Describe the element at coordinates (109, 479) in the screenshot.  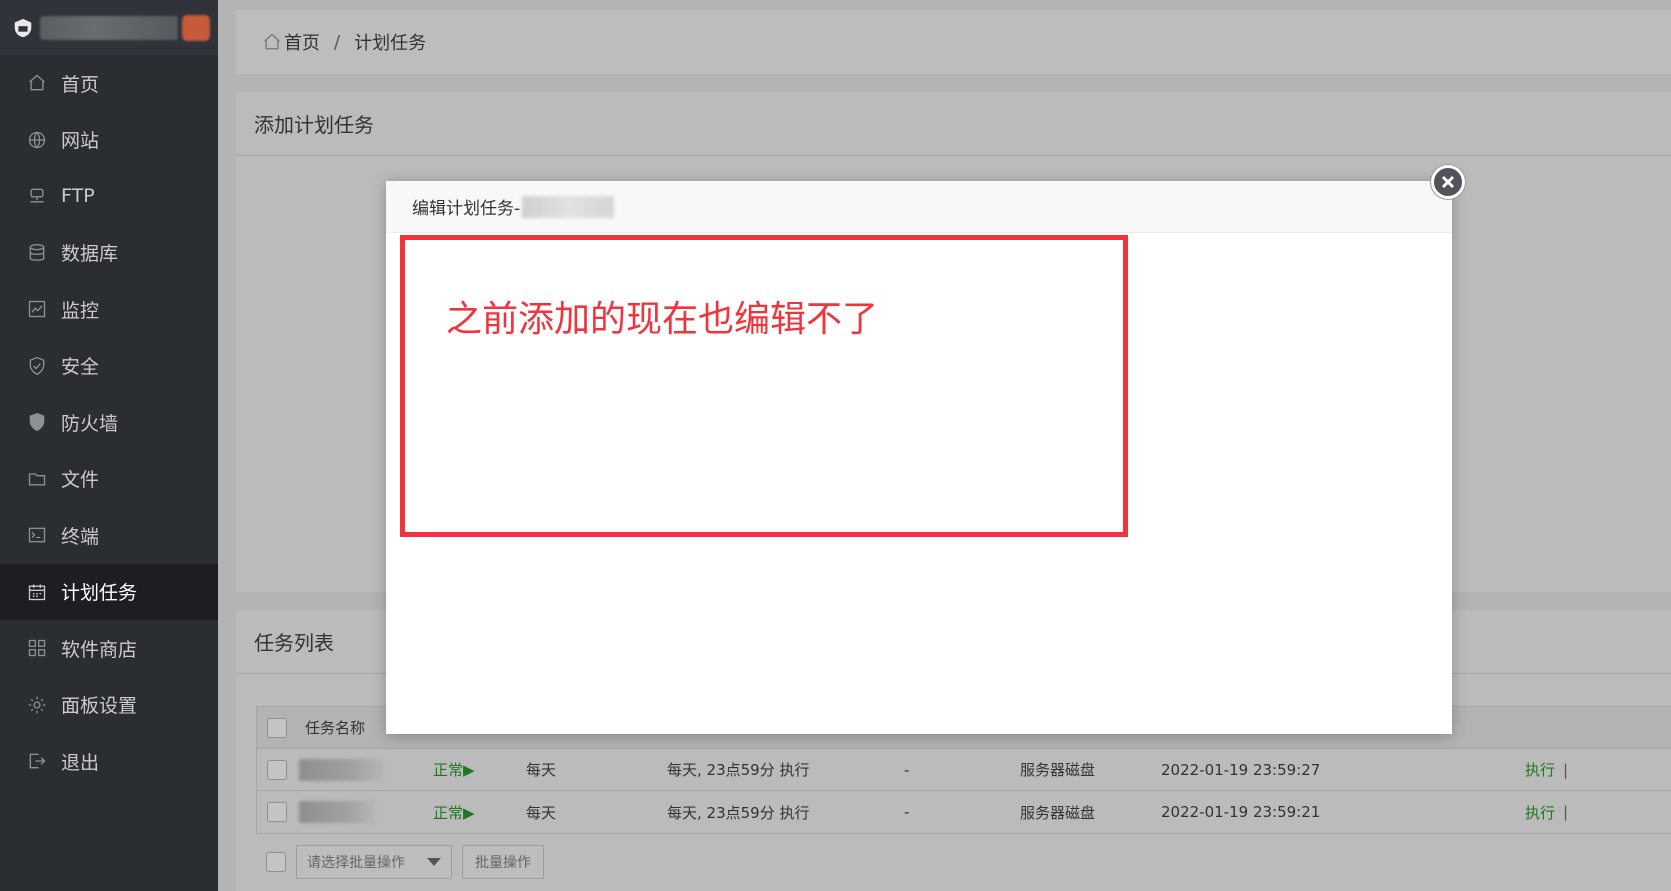
I see `sidebar-item-files: 文件` at that location.